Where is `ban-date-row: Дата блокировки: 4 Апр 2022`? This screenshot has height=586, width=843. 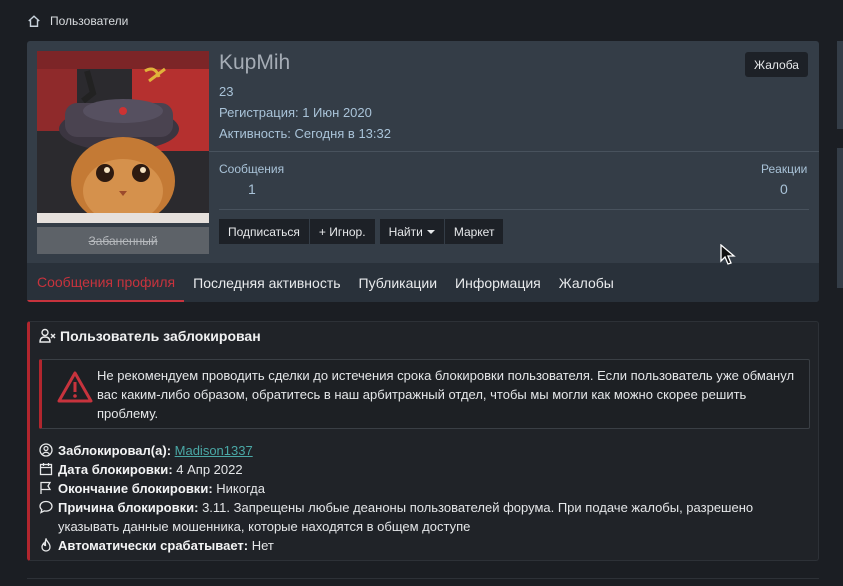 ban-date-row: Дата блокировки: 4 Апр 2022 is located at coordinates (418, 469).